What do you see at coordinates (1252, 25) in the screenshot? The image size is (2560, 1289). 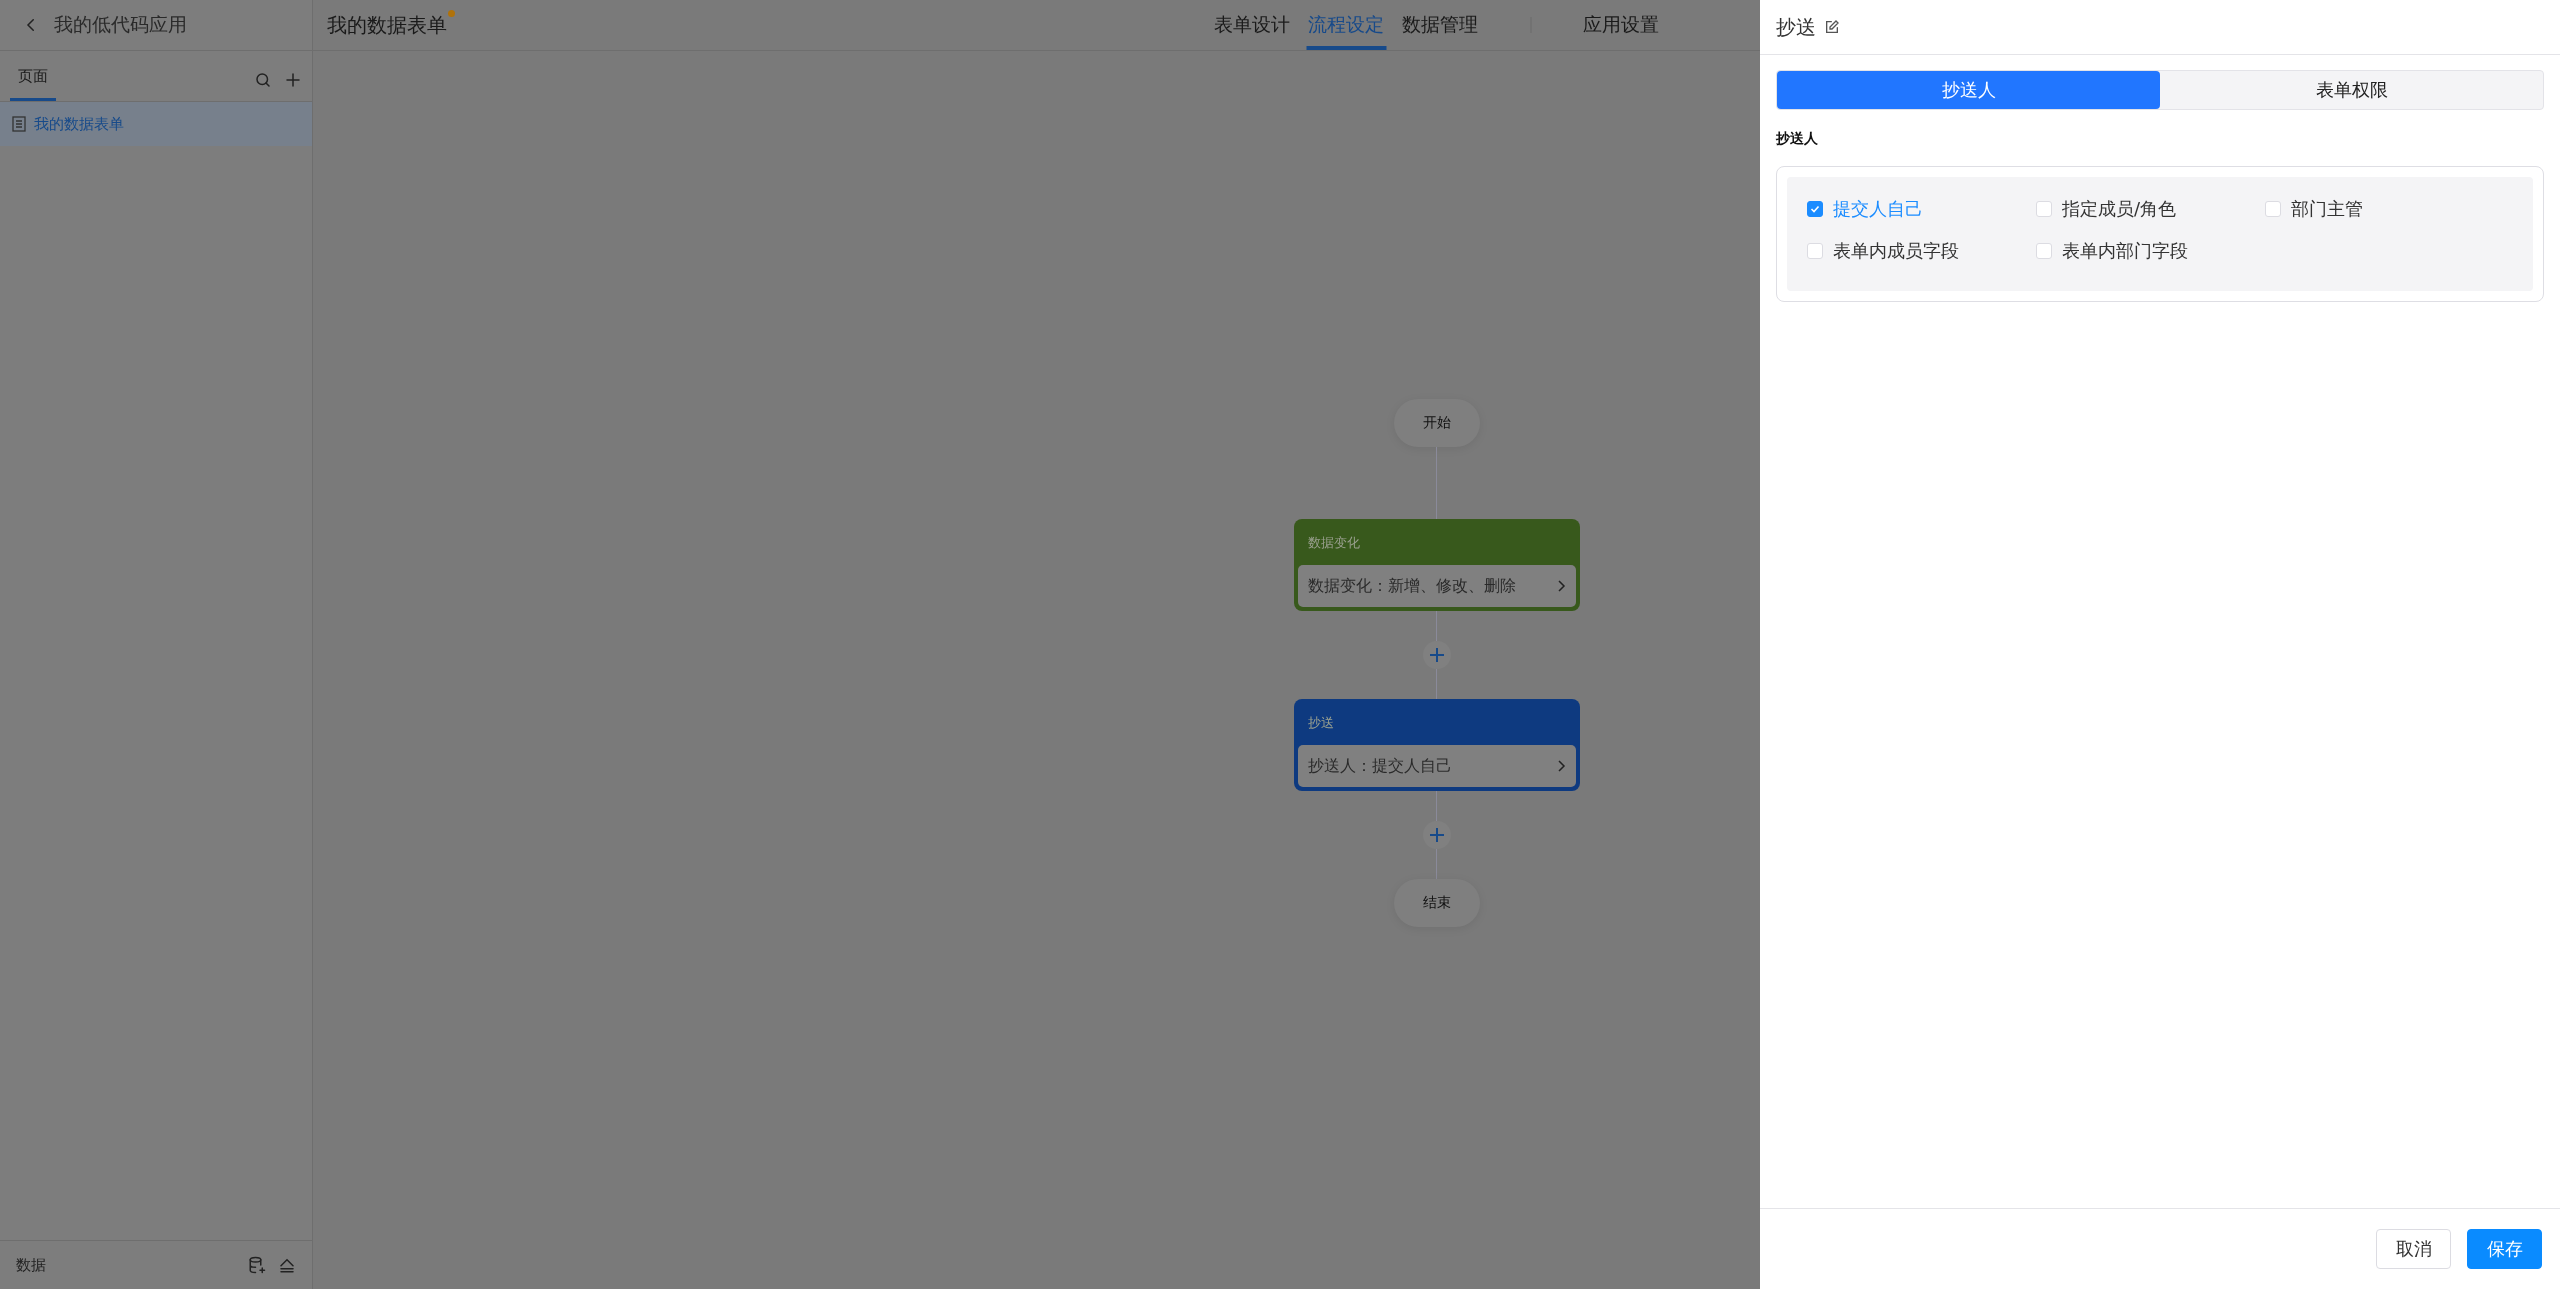 I see `nav-tab: 表单设计` at bounding box center [1252, 25].